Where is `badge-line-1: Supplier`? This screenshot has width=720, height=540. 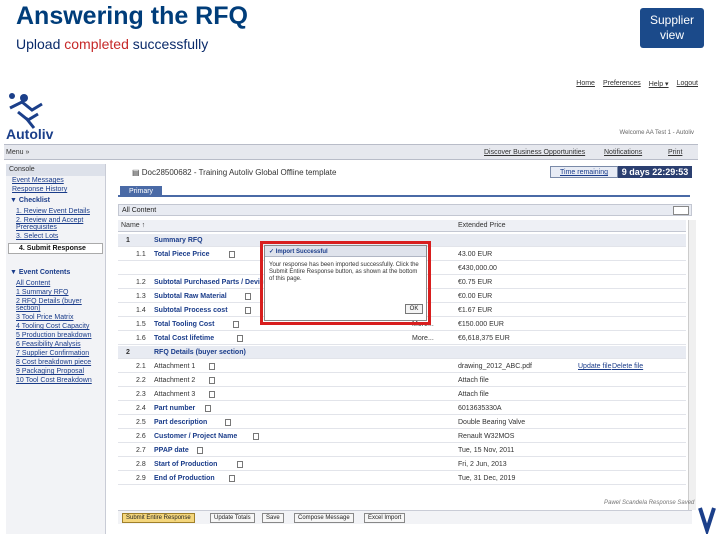 badge-line-1: Supplier is located at coordinates (672, 20).